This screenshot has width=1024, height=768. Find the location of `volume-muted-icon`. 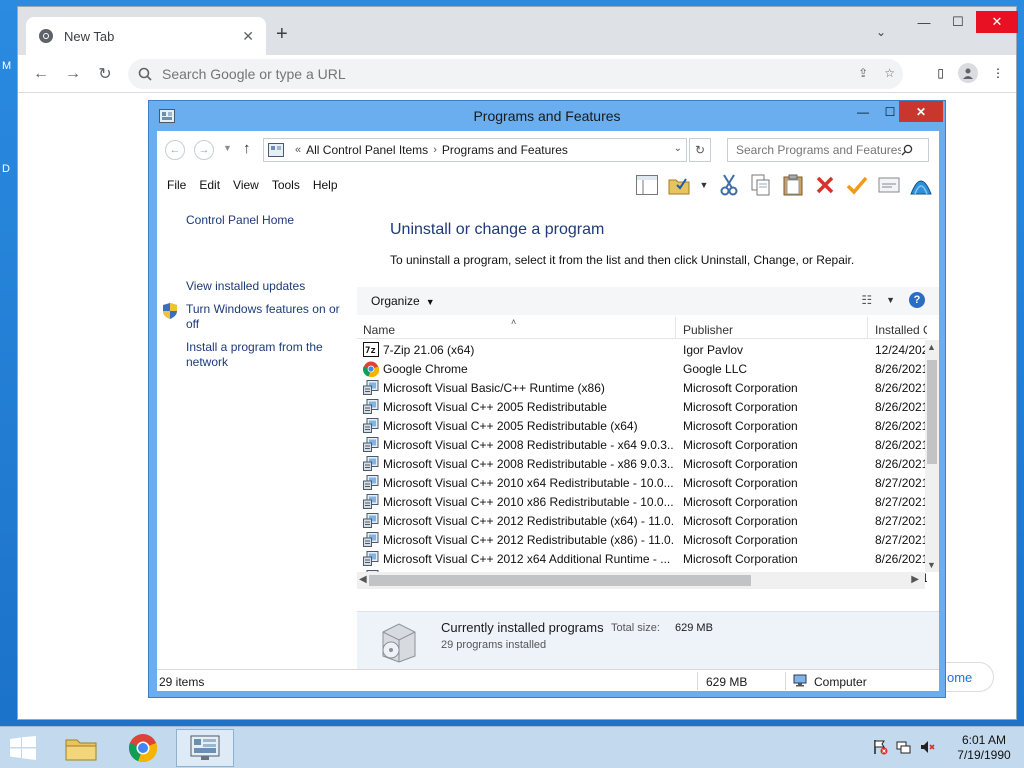

volume-muted-icon is located at coordinates (928, 748).